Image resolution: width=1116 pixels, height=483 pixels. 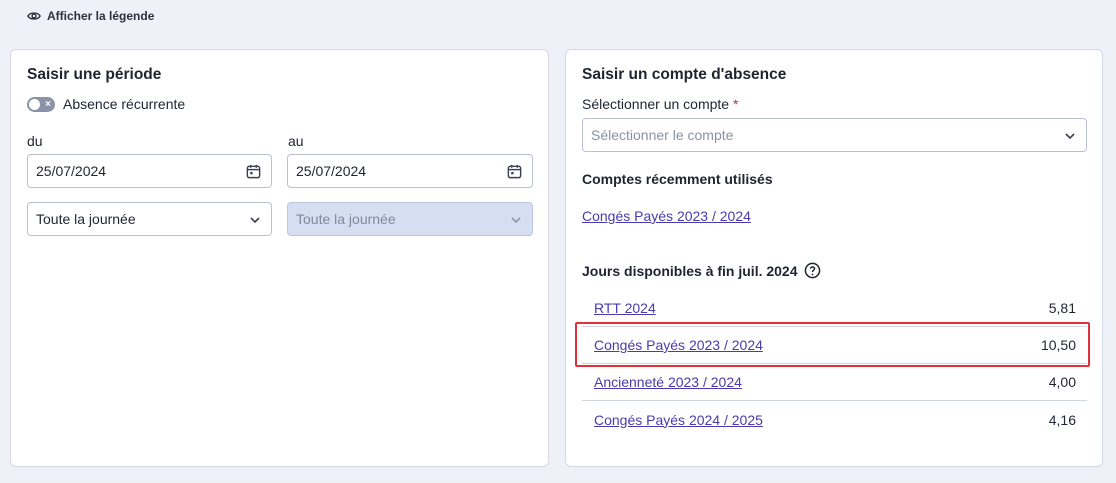 What do you see at coordinates (812, 270) in the screenshot?
I see `help-icon` at bounding box center [812, 270].